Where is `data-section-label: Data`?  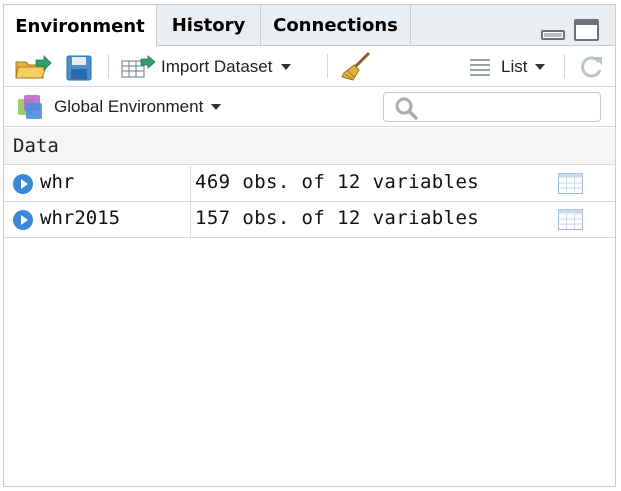
data-section-label: Data is located at coordinates (36, 146).